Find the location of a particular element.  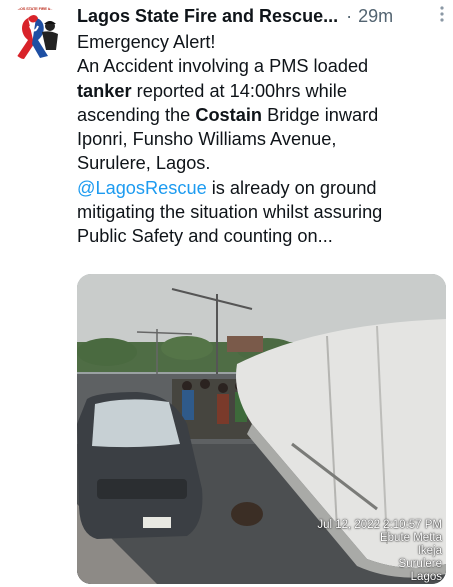

stamp-line: Ebute Metta is located at coordinates (410, 538).